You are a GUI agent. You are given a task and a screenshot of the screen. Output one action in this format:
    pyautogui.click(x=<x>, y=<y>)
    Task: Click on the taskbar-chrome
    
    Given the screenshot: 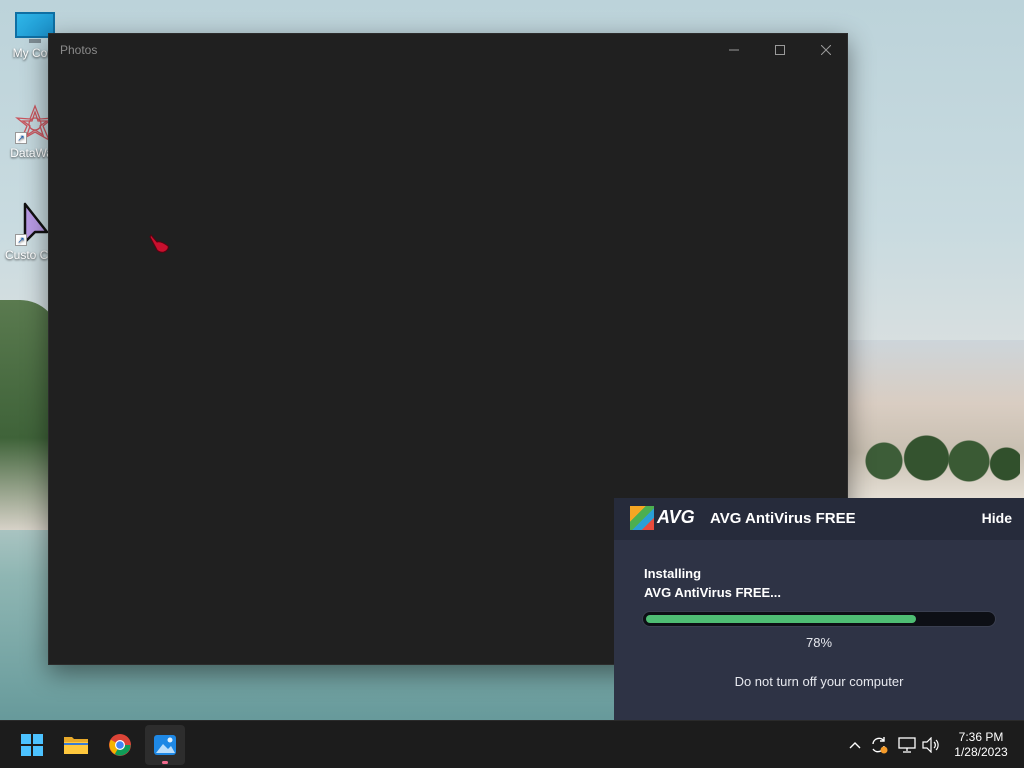 What is the action you would take?
    pyautogui.click(x=120, y=745)
    